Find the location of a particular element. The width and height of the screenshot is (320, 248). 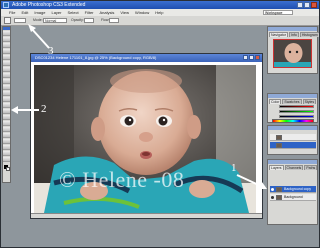

arrow-2-head is located at coordinates (14, 110).